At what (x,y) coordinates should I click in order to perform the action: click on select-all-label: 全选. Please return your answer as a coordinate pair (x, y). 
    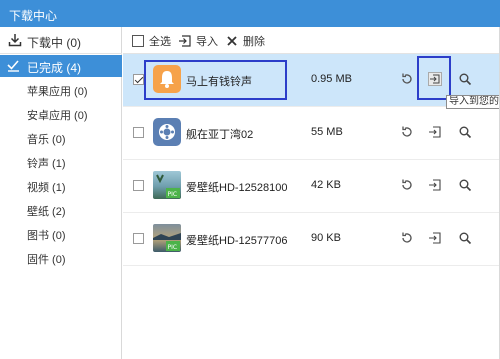
    Looking at the image, I should click on (160, 42).